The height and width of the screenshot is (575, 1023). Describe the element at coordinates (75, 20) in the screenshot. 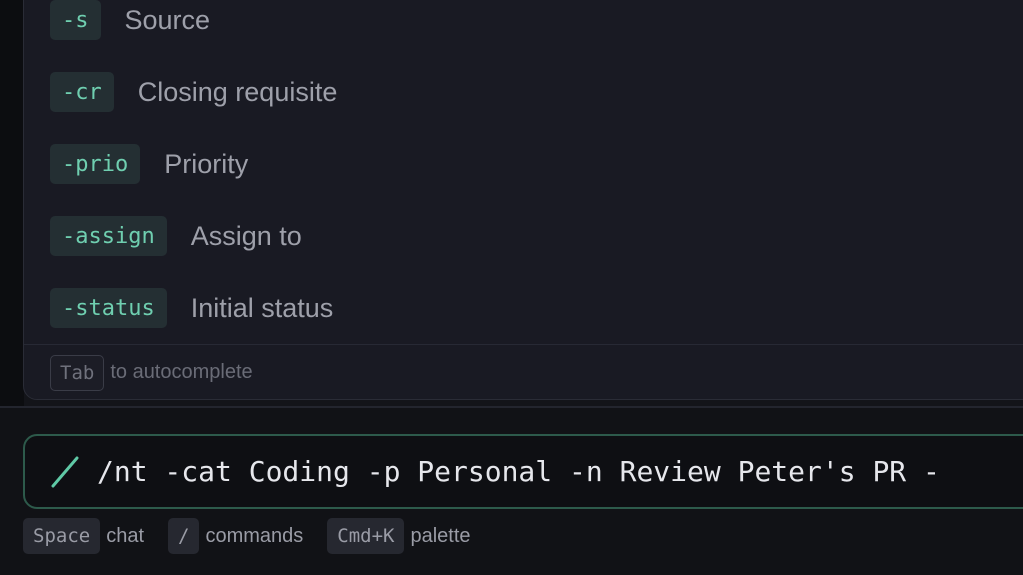

I see `flag-chip: -s` at that location.